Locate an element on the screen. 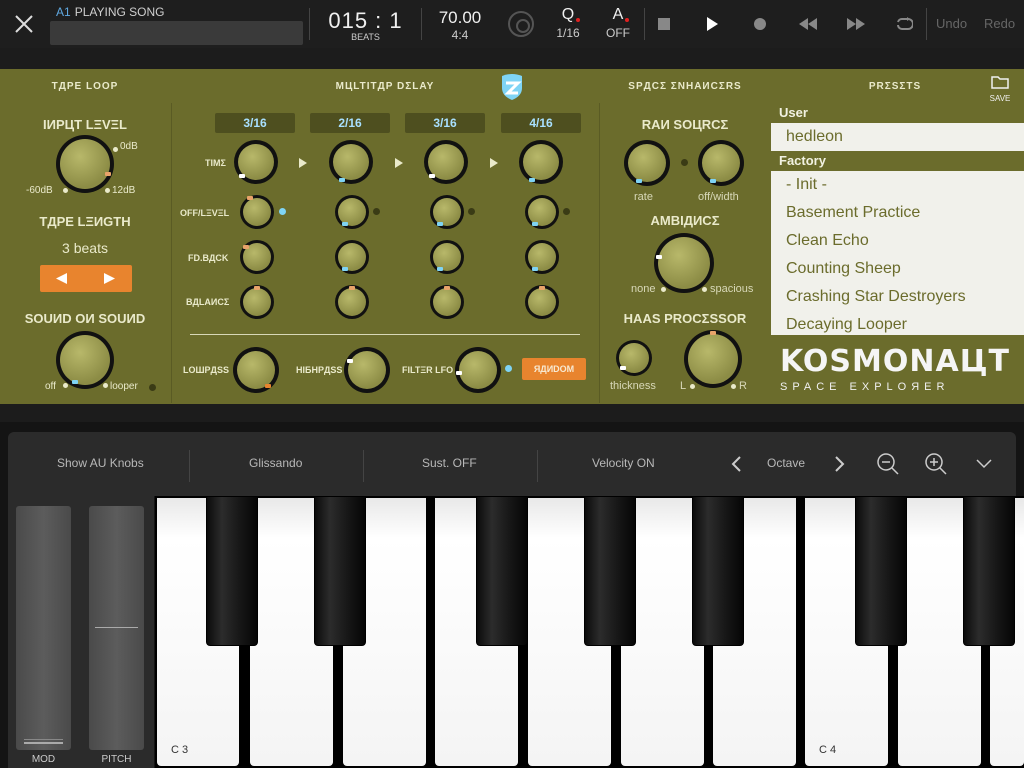 This screenshot has height=768, width=1024. folder-icon is located at coordinates (1000, 82).